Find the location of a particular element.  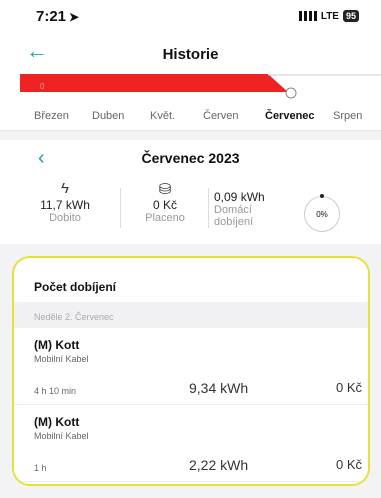

status-time: 7:21 ➤ is located at coordinates (58, 16).